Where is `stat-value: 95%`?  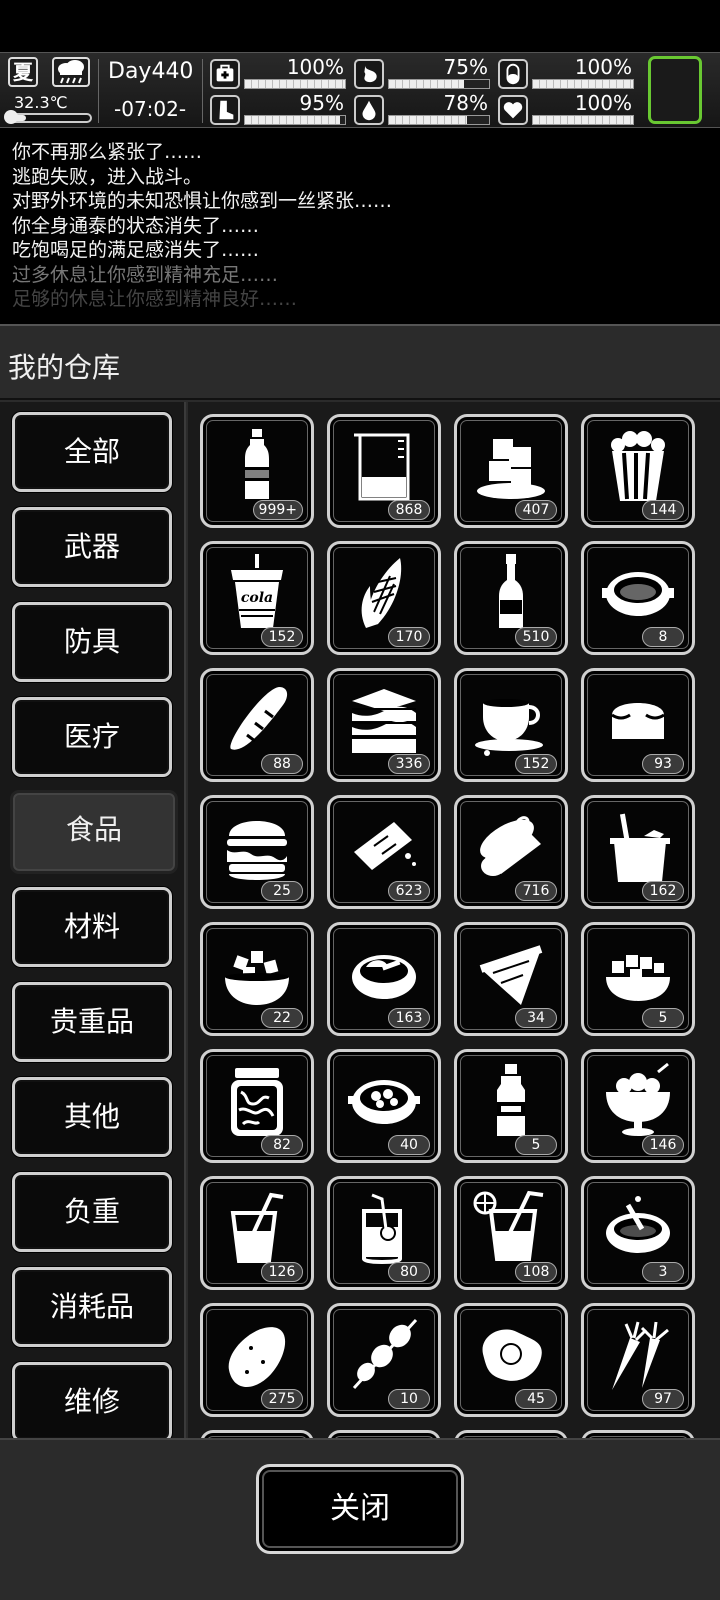
stat-value: 95% is located at coordinates (321, 103).